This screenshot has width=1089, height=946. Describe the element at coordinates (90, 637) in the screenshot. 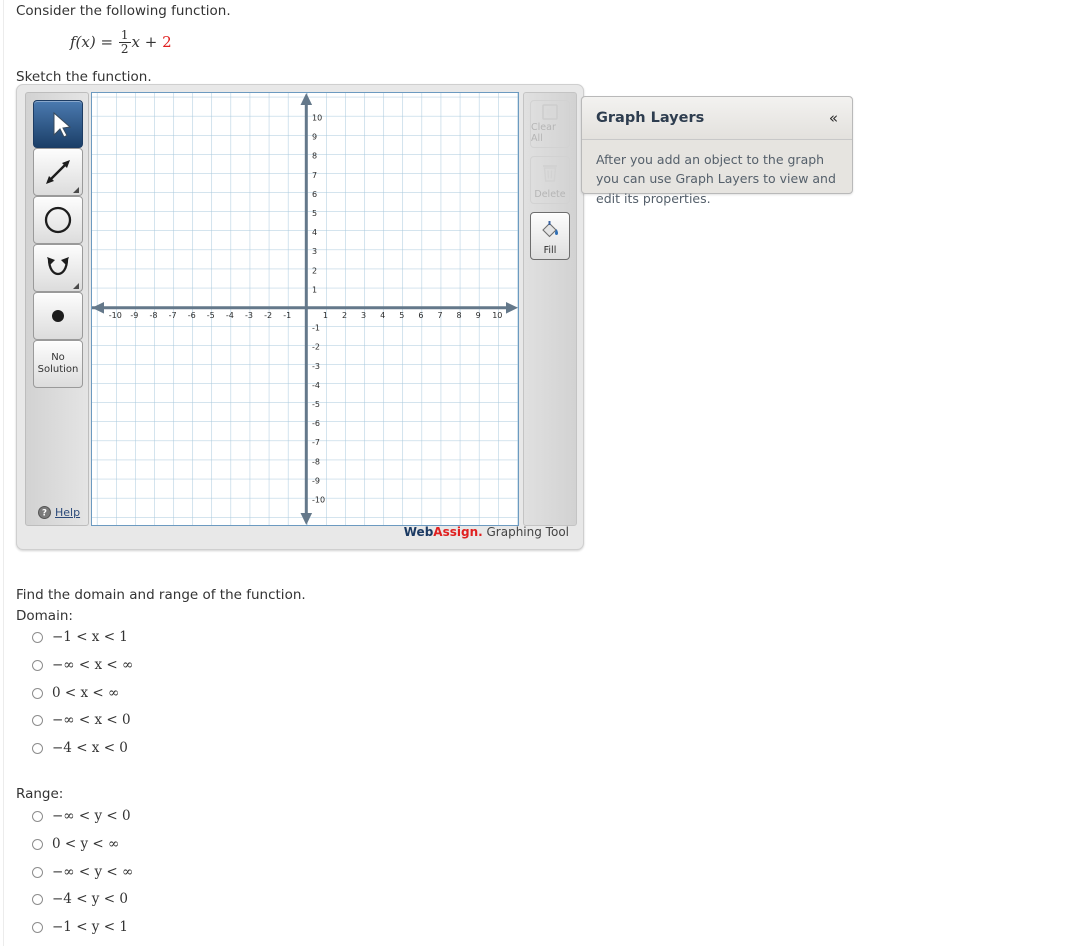

I see `domain-option-1-label: −1 < x < 1` at that location.